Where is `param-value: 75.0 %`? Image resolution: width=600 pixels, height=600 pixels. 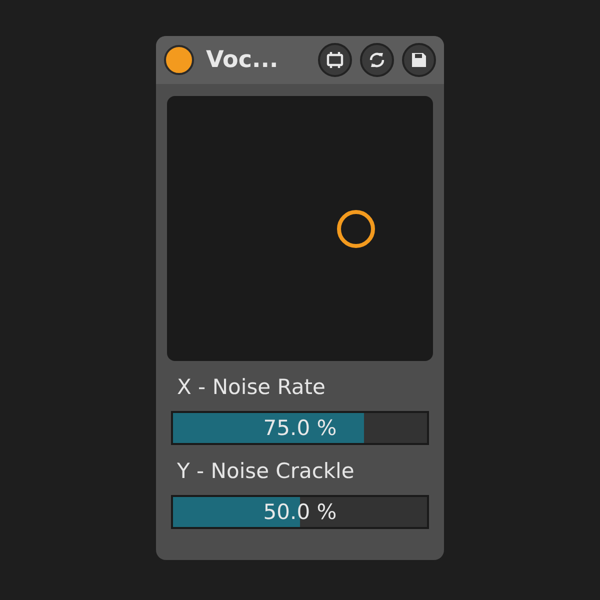
param-value: 75.0 % is located at coordinates (300, 428).